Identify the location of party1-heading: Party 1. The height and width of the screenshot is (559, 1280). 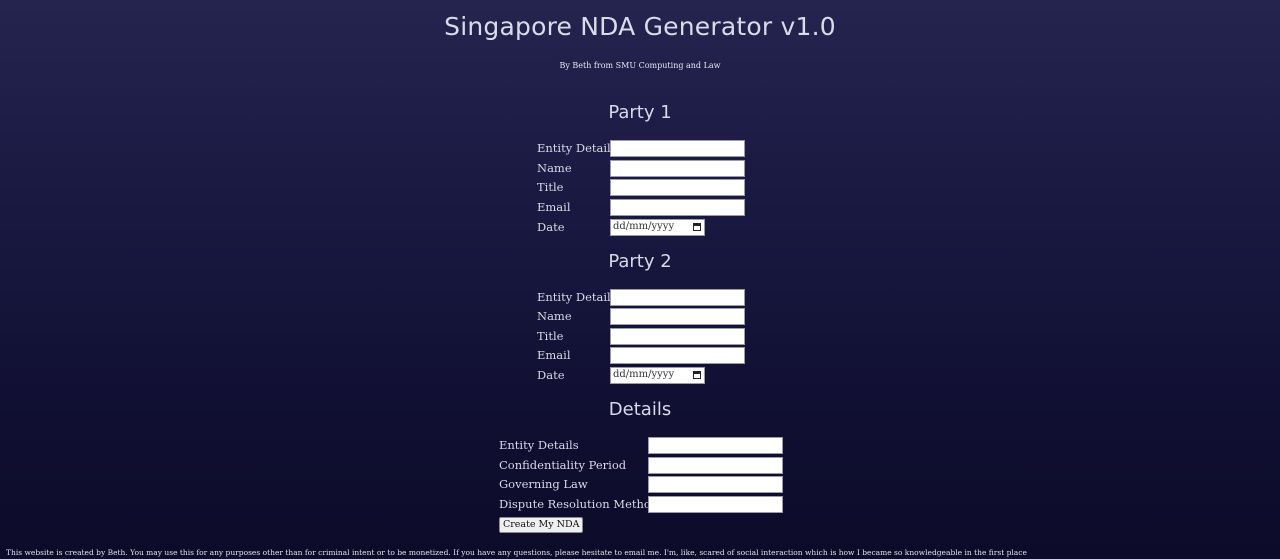
(640, 112).